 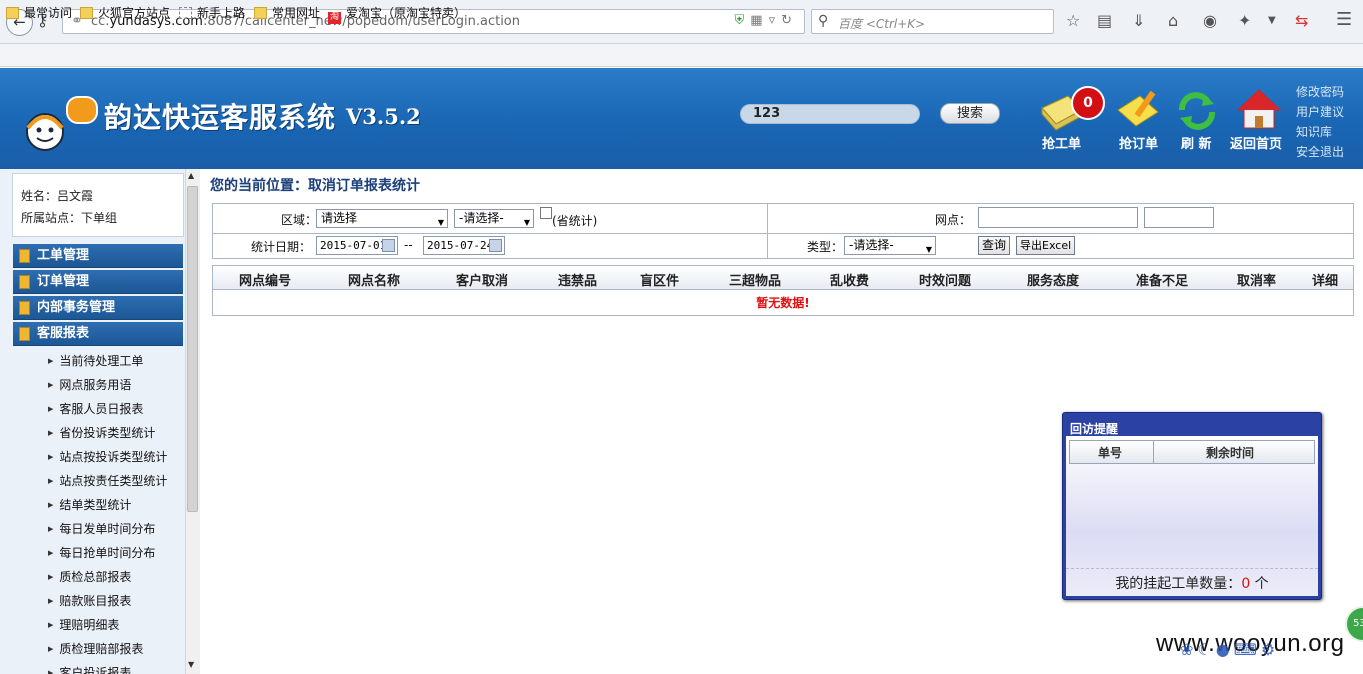 What do you see at coordinates (825, 247) in the screenshot?
I see `type-label: 类型：` at bounding box center [825, 247].